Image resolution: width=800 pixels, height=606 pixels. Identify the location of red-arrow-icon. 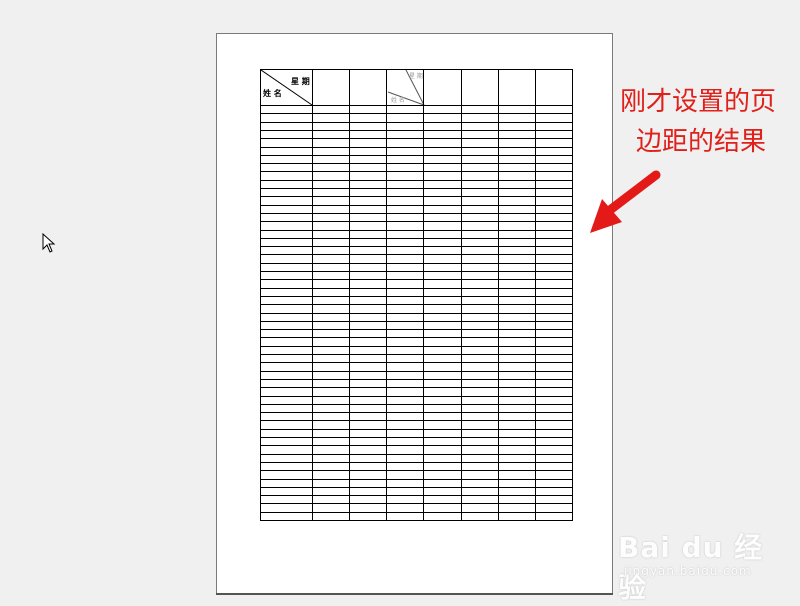
(625, 201).